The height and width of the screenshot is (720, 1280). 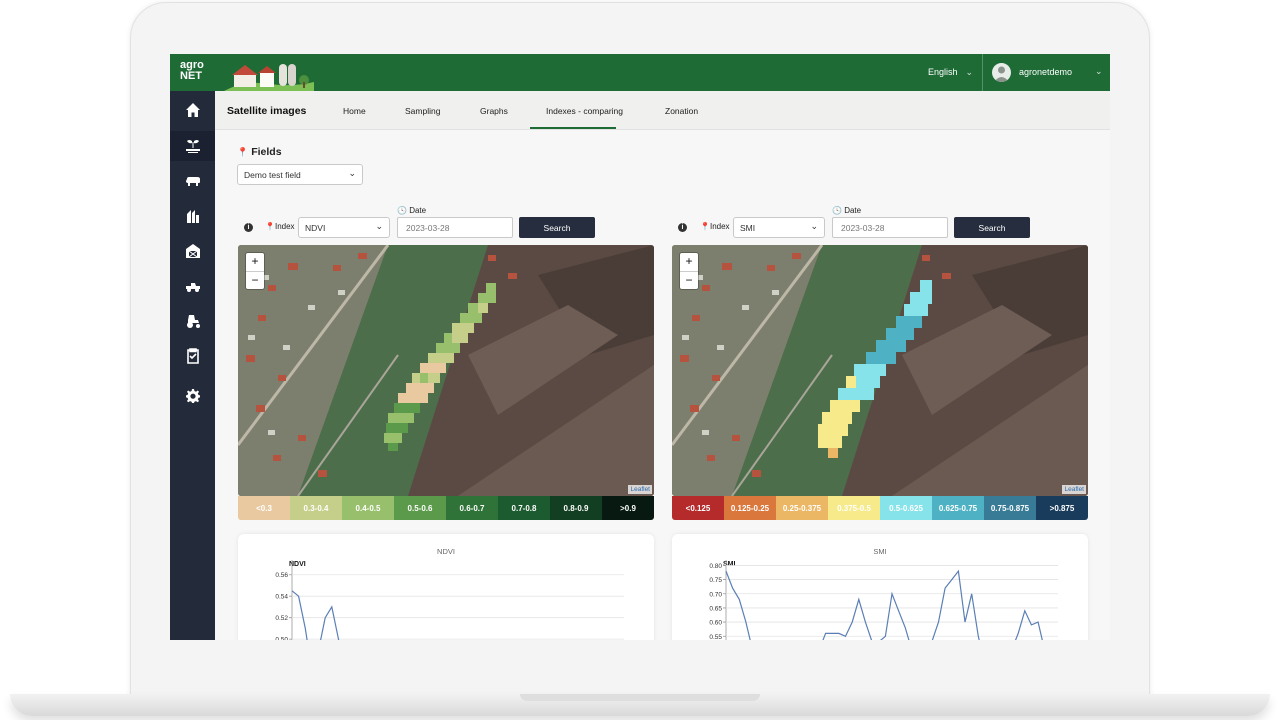 I want to click on barn-icon, so click(x=192, y=251).